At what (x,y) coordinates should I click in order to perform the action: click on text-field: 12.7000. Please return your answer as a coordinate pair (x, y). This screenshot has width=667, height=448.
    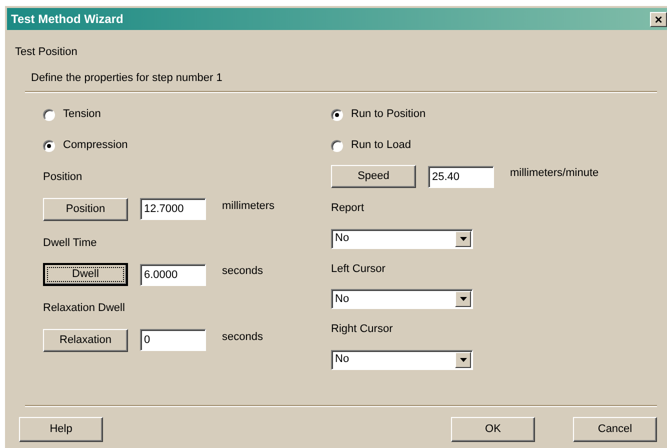
    Looking at the image, I should click on (173, 209).